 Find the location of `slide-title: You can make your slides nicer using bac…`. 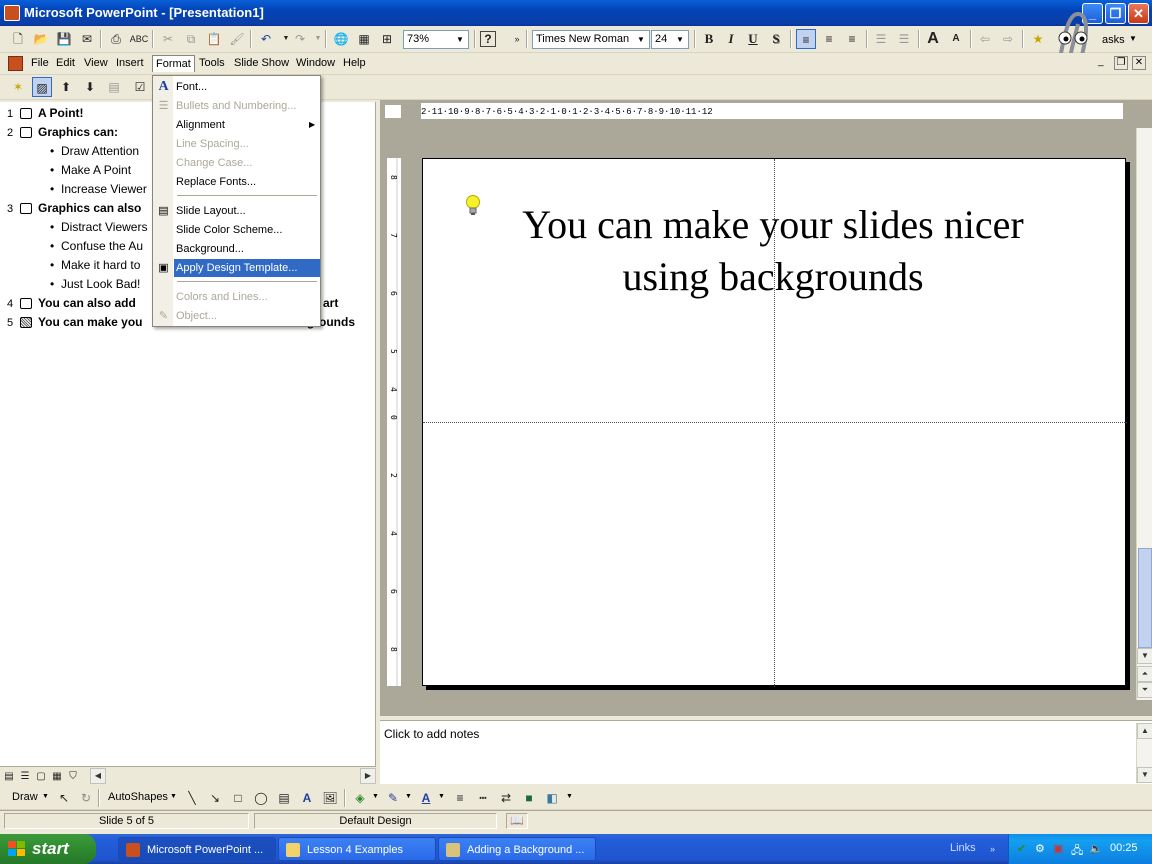

slide-title: You can make your slides nicer using bac… is located at coordinates (773, 251).